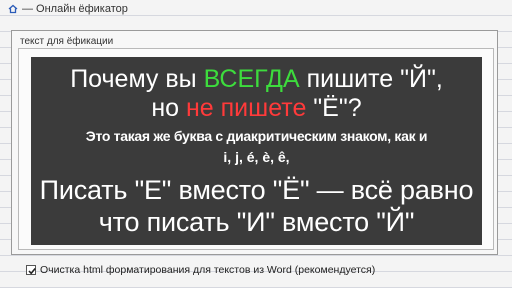  Describe the element at coordinates (68, 41) in the screenshot. I see `field-label: текст для ёфикации` at that location.